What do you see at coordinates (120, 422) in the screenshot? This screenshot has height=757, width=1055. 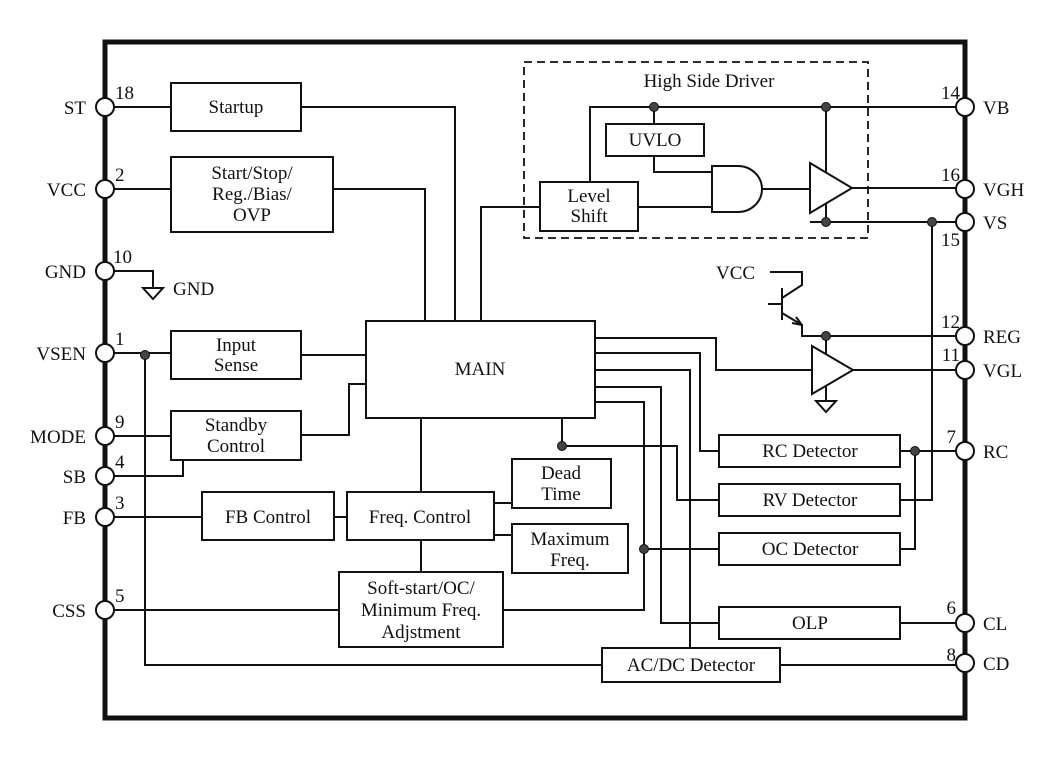 I see `svg-text: 9` at bounding box center [120, 422].